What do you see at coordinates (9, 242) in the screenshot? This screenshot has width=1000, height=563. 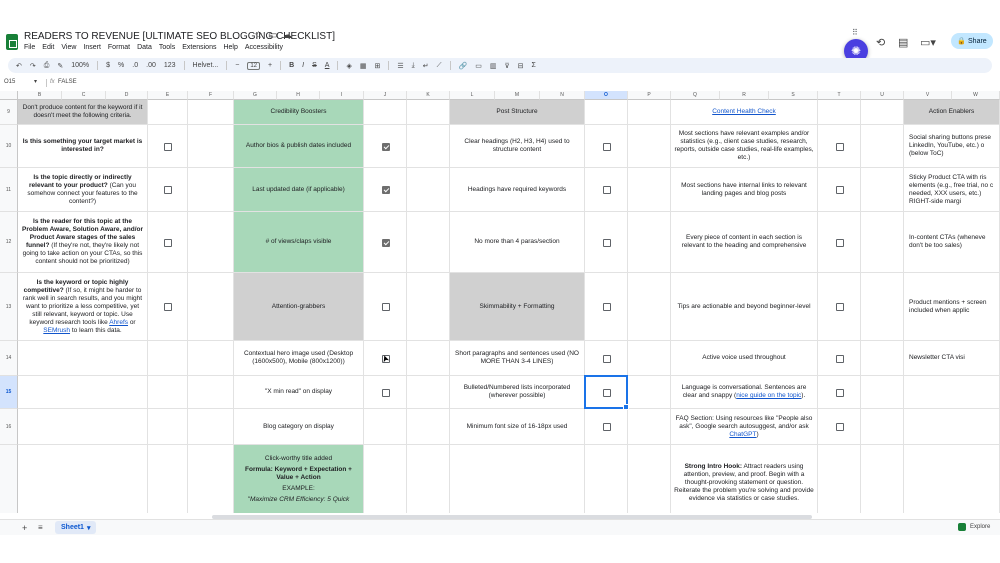 I see `row-header: 12` at bounding box center [9, 242].